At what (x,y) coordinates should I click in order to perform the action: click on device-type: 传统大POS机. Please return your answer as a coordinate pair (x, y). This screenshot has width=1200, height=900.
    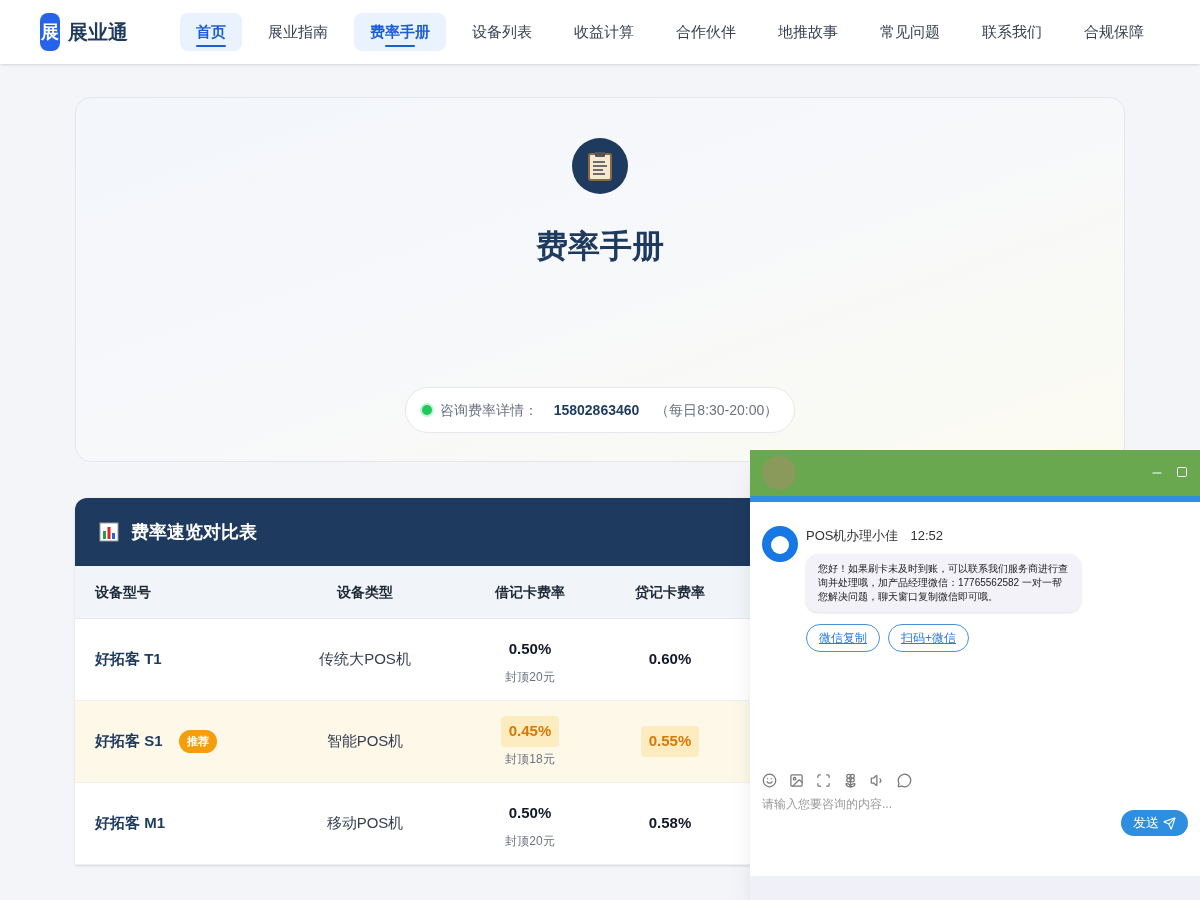
    Looking at the image, I should click on (365, 659).